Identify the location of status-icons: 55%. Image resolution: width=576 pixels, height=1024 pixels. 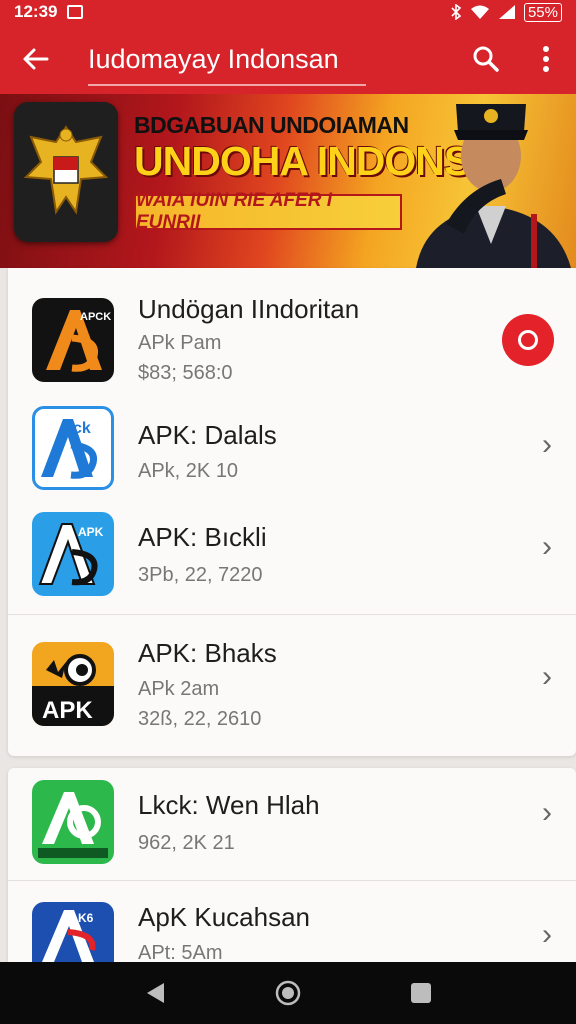
(506, 12).